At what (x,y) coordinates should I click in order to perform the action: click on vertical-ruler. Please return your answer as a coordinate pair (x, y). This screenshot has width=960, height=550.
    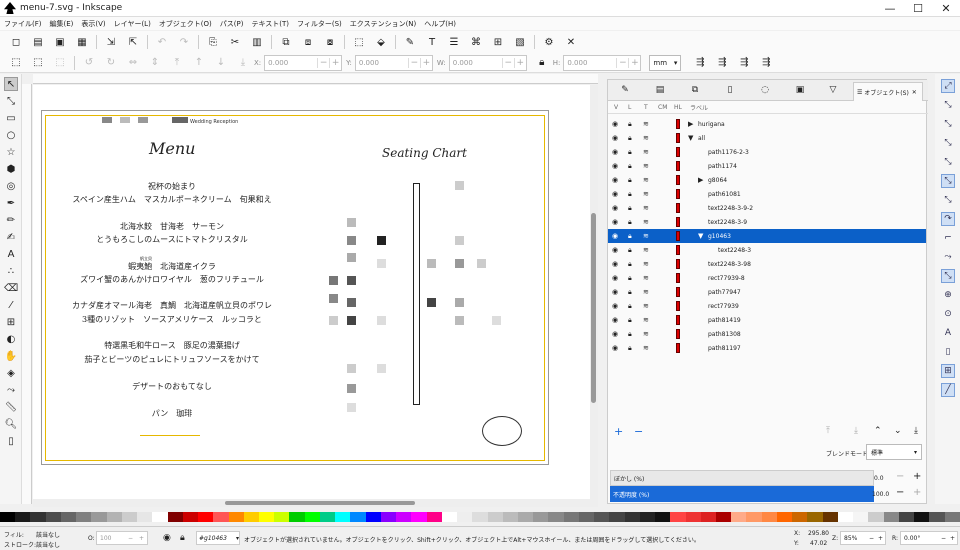
    Looking at the image, I should click on (27, 294).